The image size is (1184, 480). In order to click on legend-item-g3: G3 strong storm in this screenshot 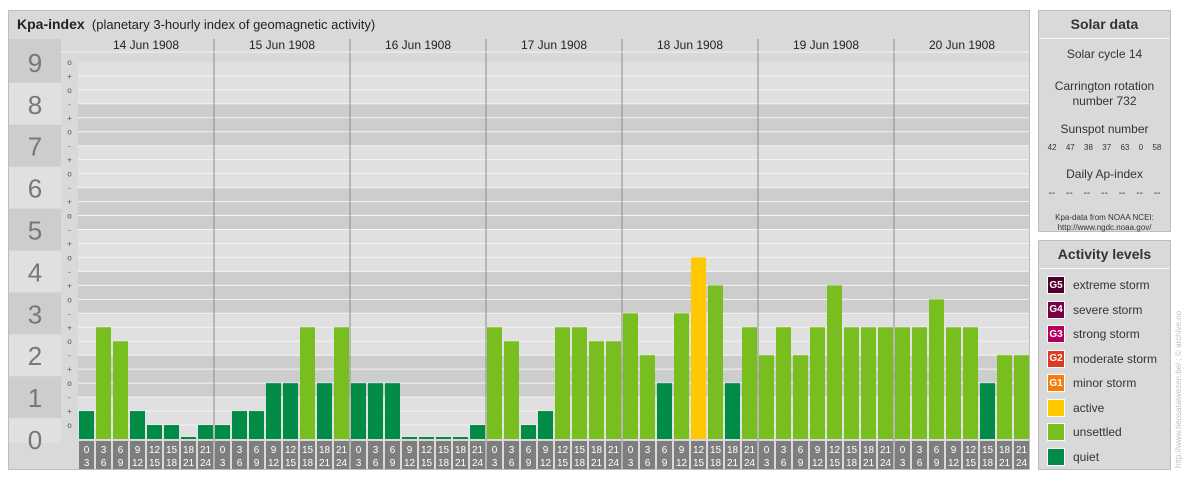, I will do `click(1104, 334)`.